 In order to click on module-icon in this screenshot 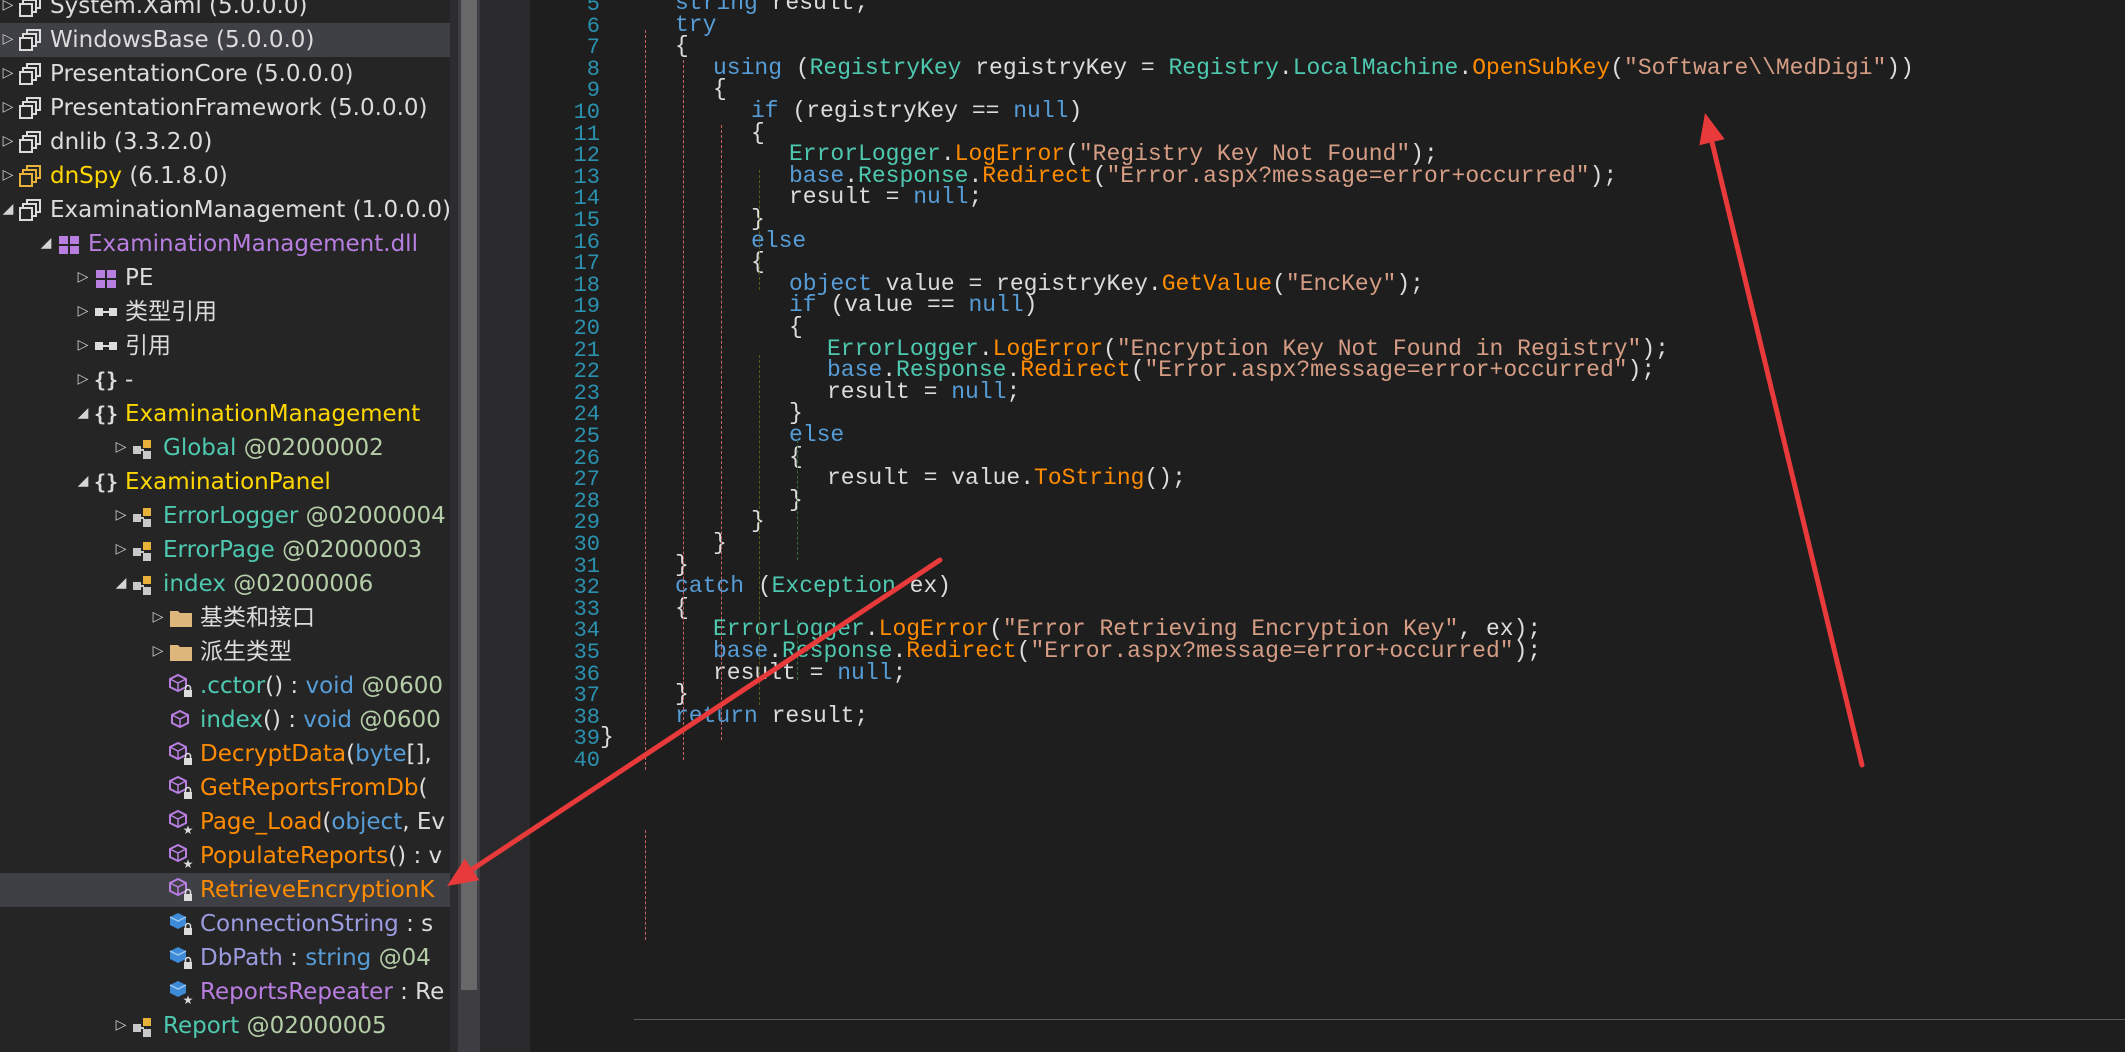, I will do `click(69, 244)`.